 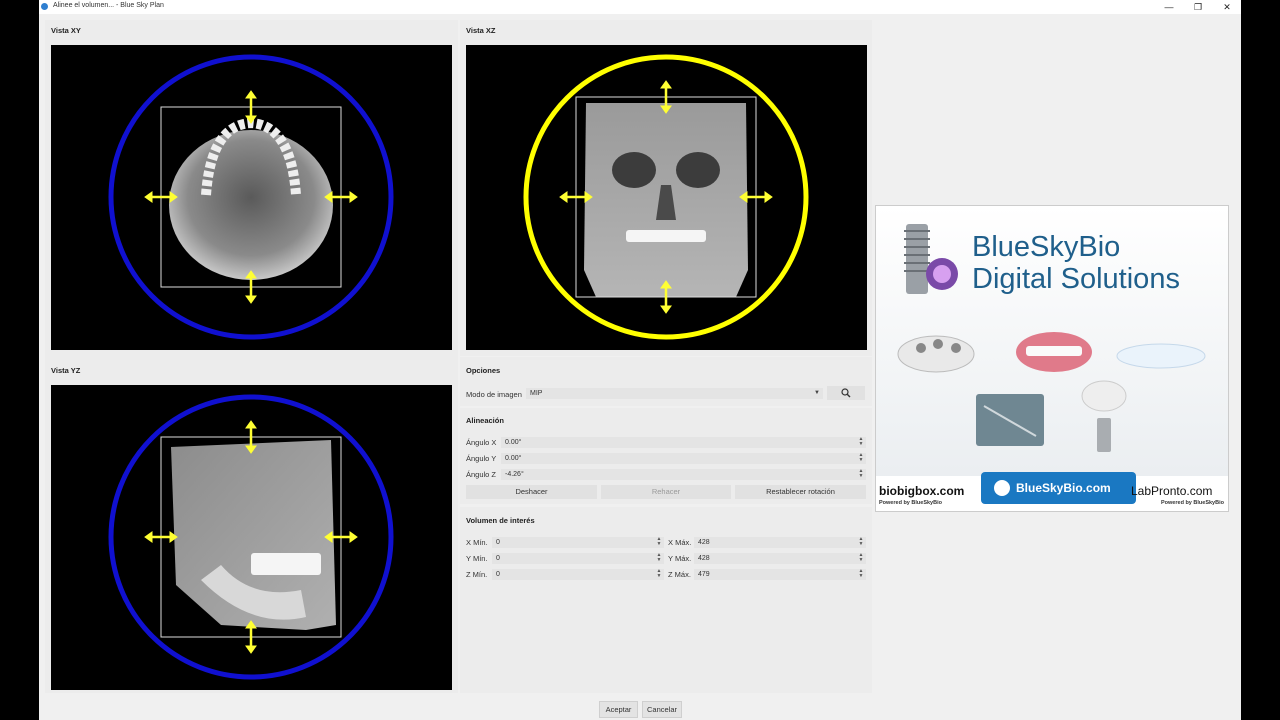 What do you see at coordinates (498, 574) in the screenshot?
I see `z-min-value: 0` at bounding box center [498, 574].